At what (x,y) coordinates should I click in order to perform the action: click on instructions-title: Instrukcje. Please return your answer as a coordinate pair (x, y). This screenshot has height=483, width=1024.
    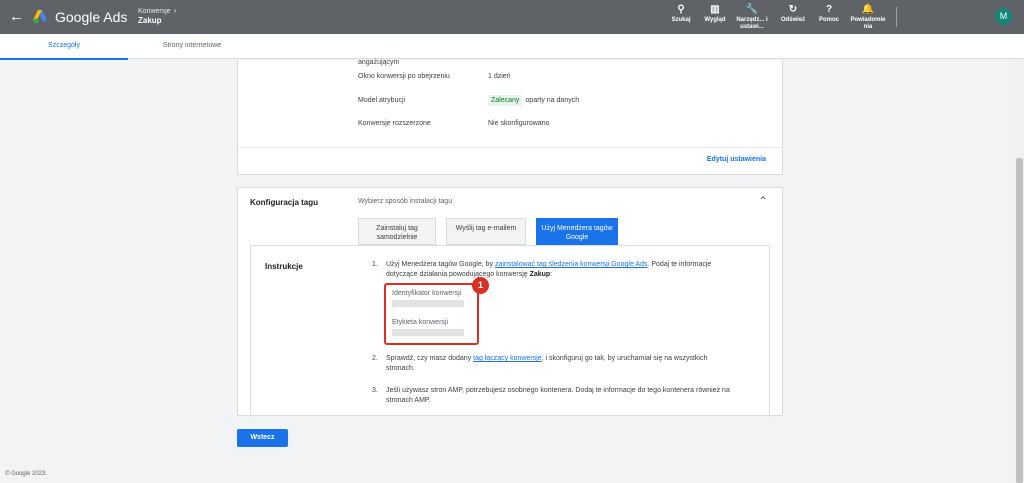
    Looking at the image, I should click on (284, 266).